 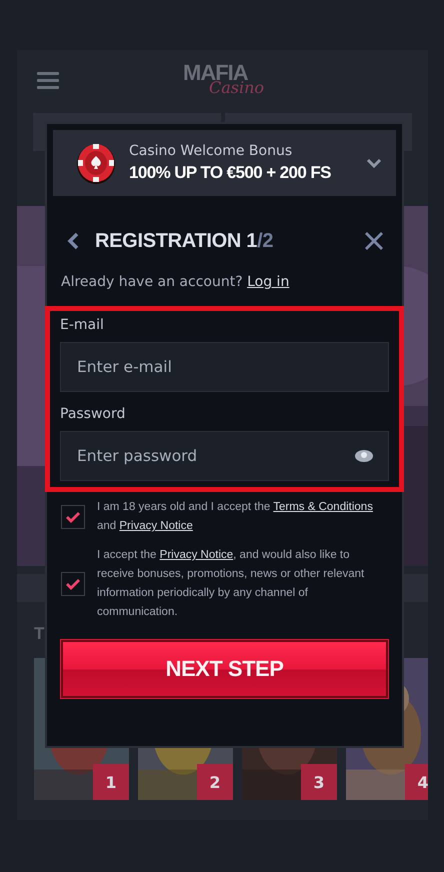 I want to click on rank-badge: 1, so click(x=111, y=782).